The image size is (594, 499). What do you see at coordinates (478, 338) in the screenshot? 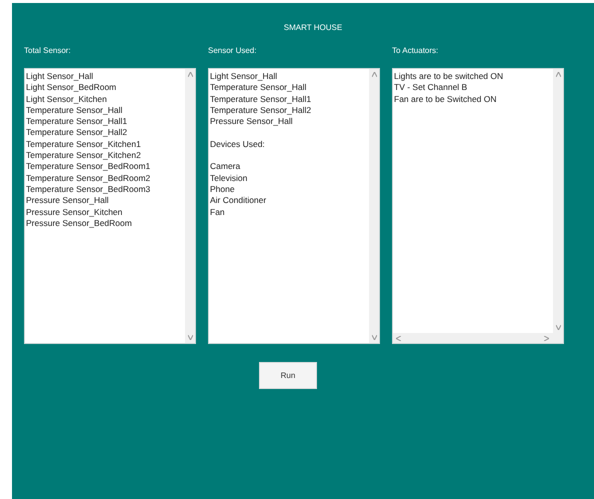
I see `horizontal-scrollbar` at bounding box center [478, 338].